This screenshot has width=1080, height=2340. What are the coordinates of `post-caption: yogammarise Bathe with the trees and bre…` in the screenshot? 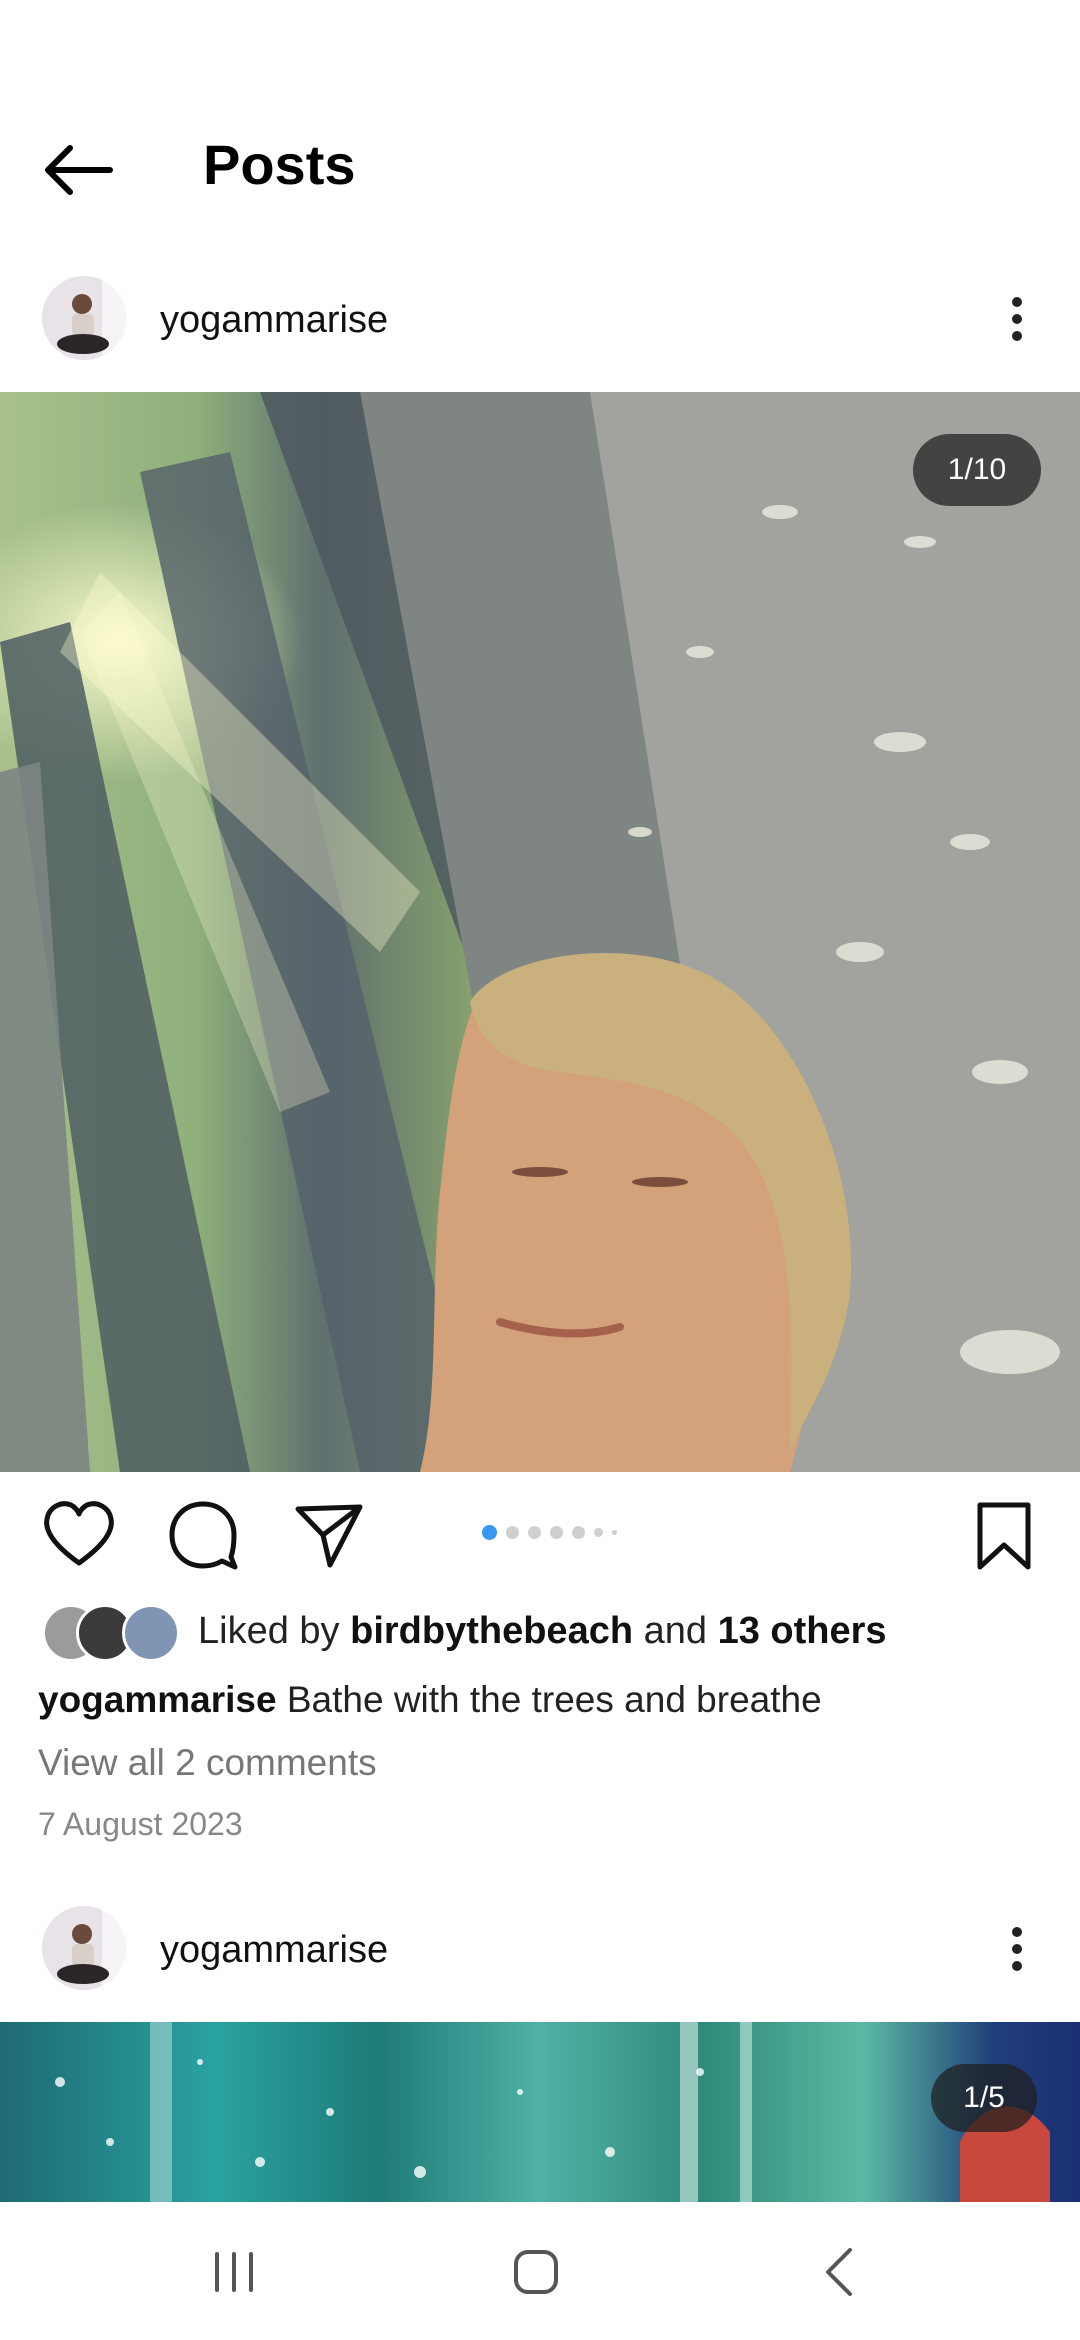 It's located at (430, 1700).